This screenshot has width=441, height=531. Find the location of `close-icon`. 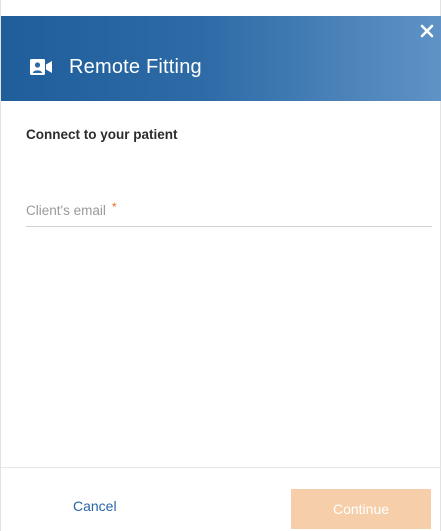

close-icon is located at coordinates (427, 31).